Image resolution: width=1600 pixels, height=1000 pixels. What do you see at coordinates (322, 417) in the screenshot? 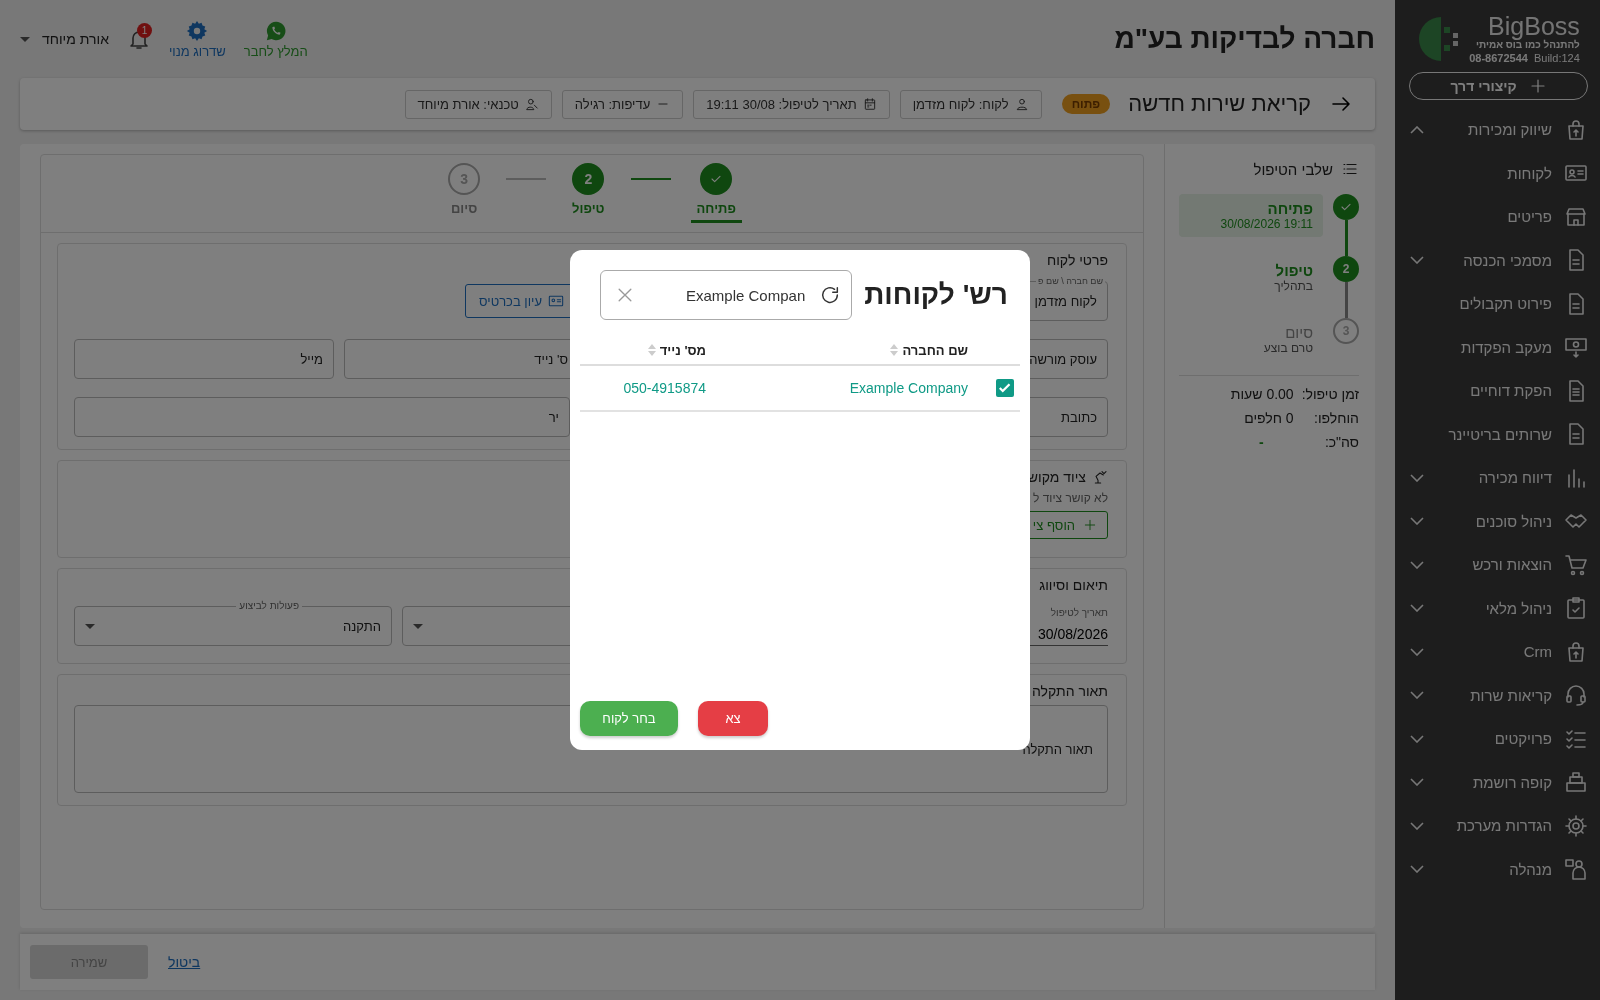
I see `text-field: יר` at bounding box center [322, 417].